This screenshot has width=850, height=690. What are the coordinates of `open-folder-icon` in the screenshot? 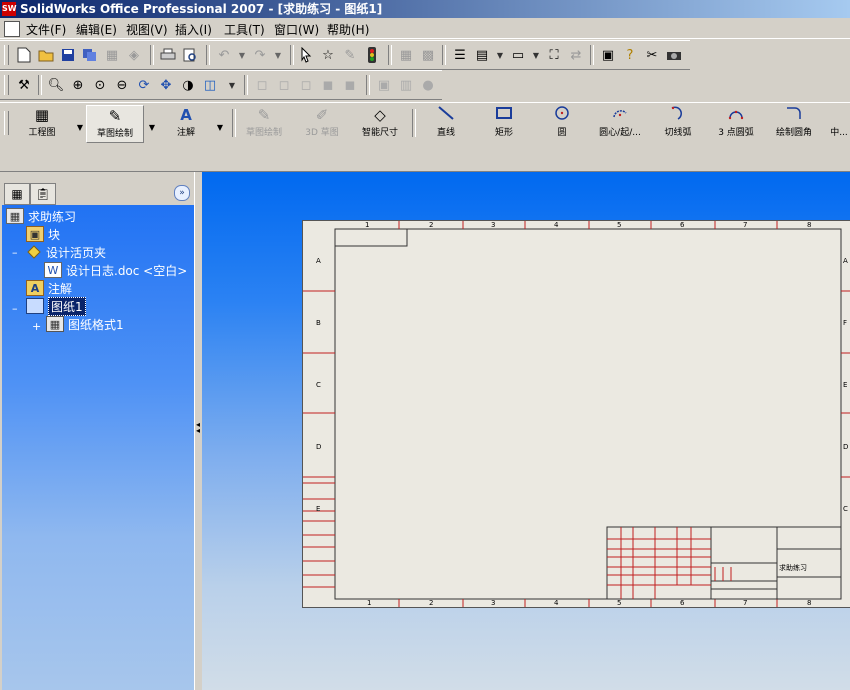 It's located at (46, 55).